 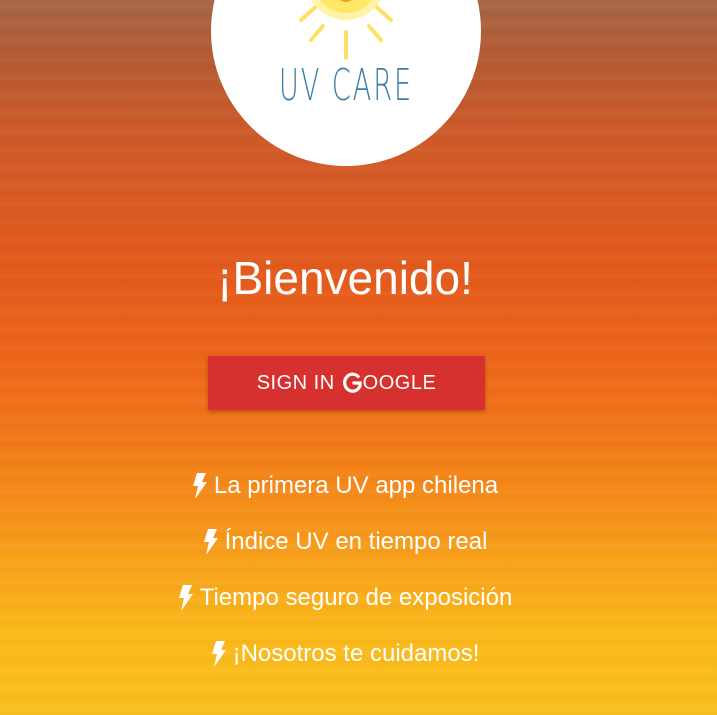 What do you see at coordinates (356, 541) in the screenshot?
I see `feature-text: Índice UV en tiempo real` at bounding box center [356, 541].